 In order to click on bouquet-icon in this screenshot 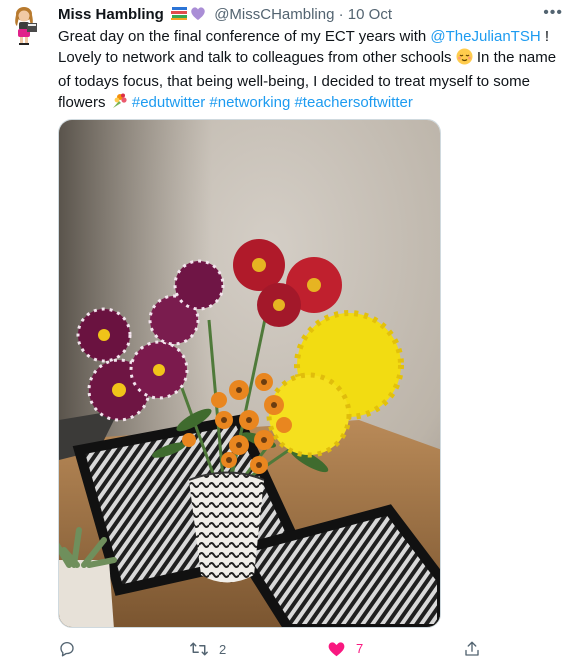, I will do `click(119, 104)`.